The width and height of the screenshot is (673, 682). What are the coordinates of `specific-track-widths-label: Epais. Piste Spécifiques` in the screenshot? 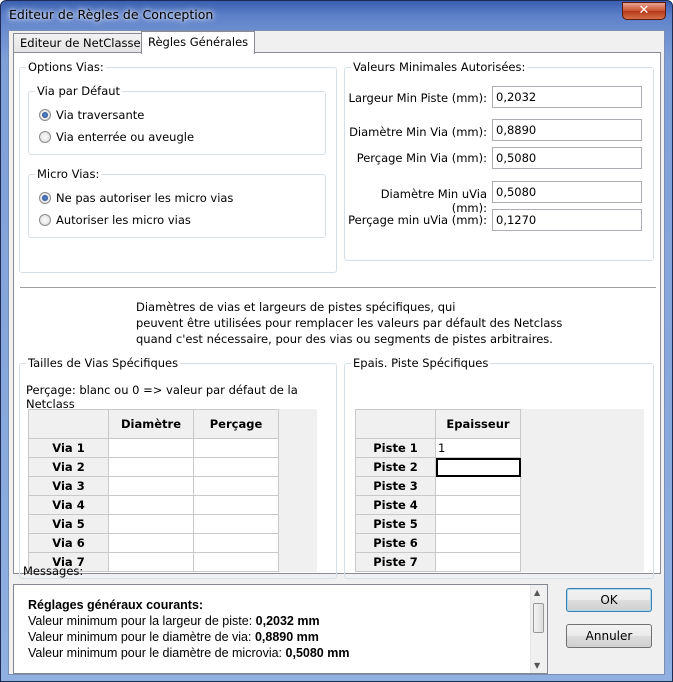 It's located at (421, 363).